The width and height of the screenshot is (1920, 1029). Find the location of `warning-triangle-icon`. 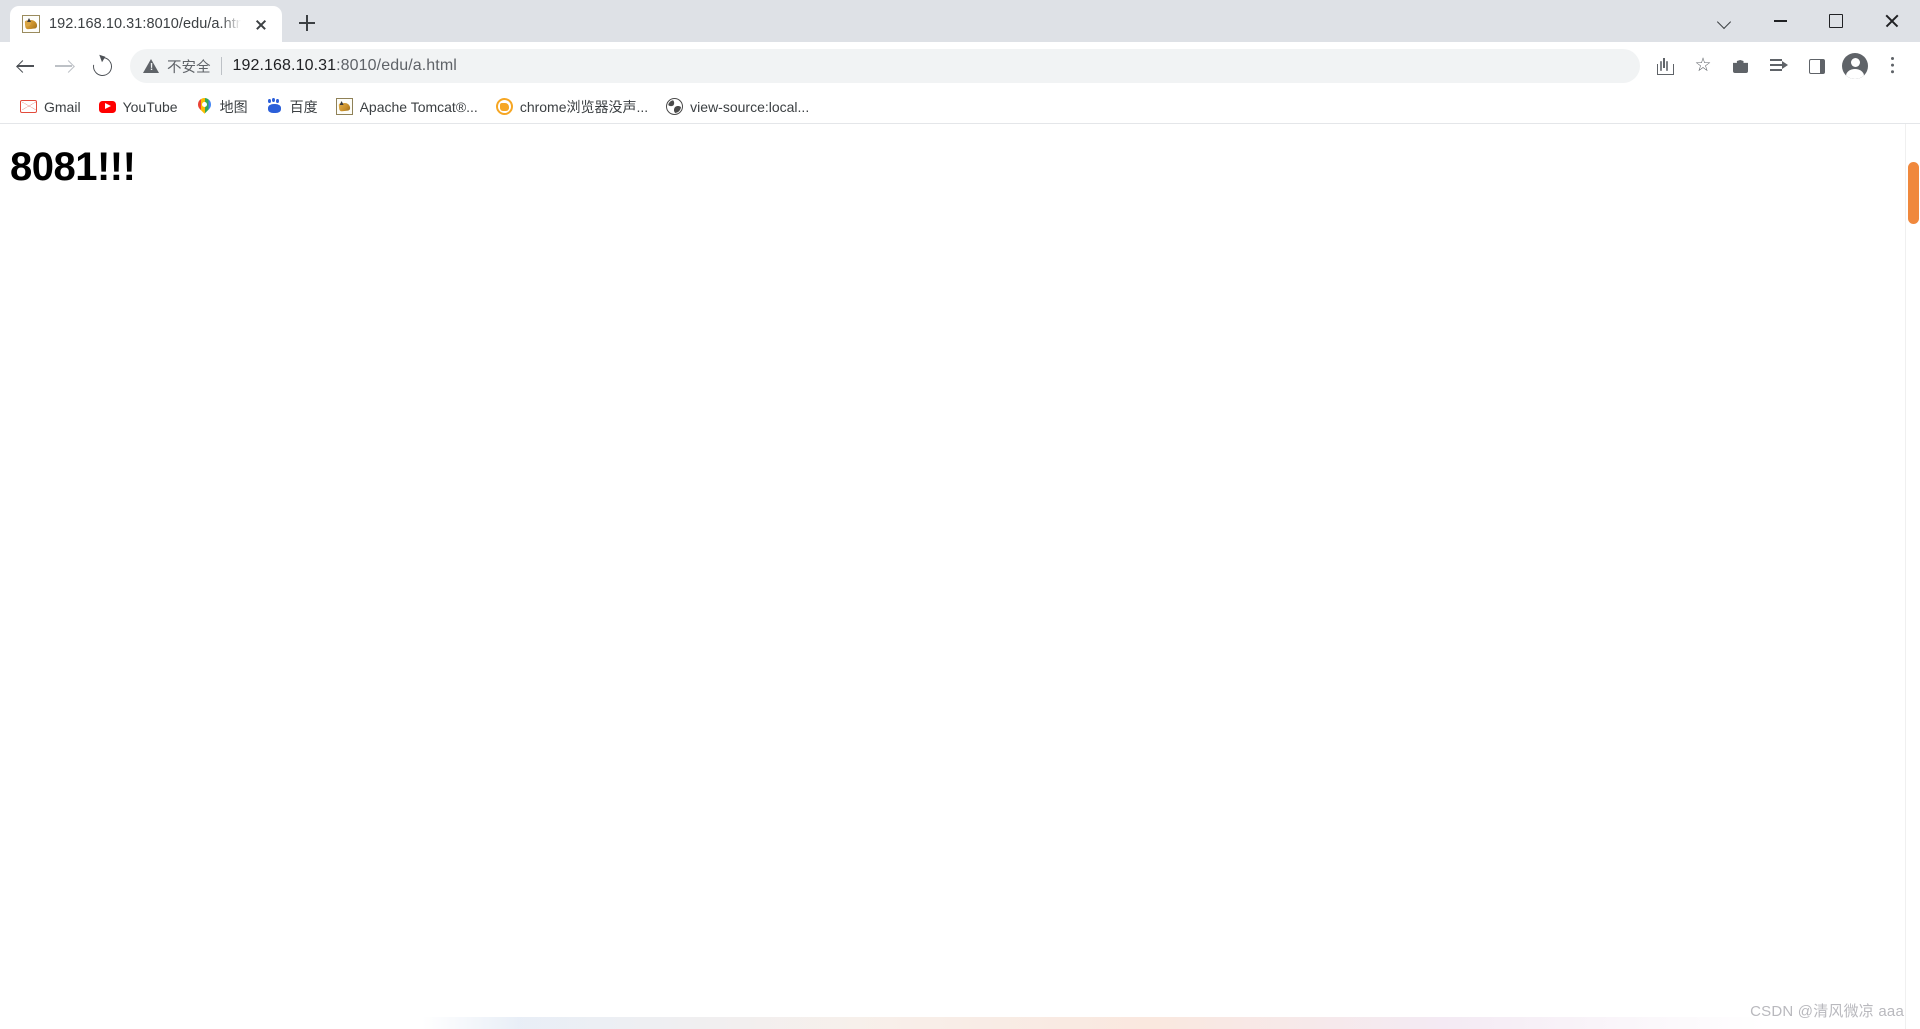

warning-triangle-icon is located at coordinates (151, 66).